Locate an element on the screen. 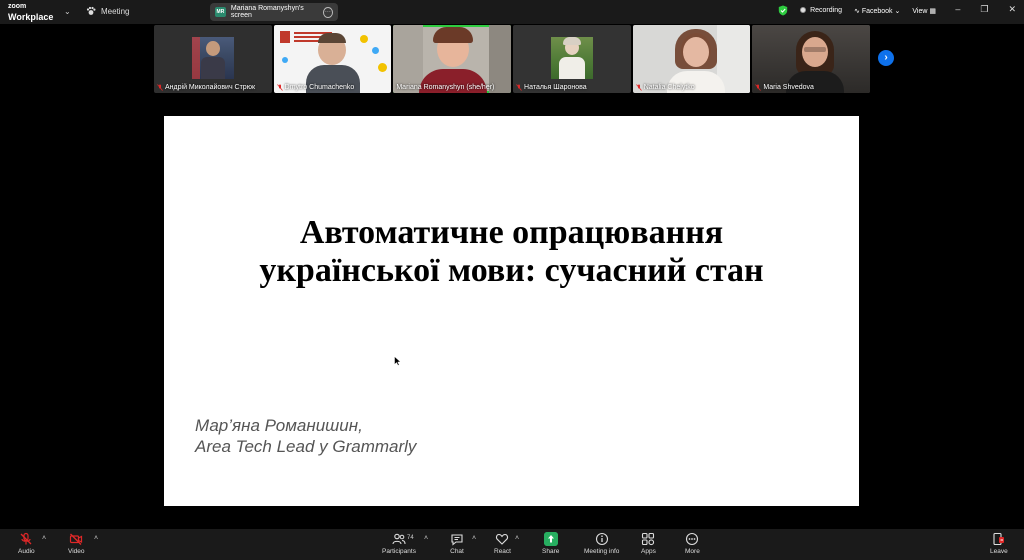 The height and width of the screenshot is (560, 1024). more-options-icon: ··· is located at coordinates (327, 12).